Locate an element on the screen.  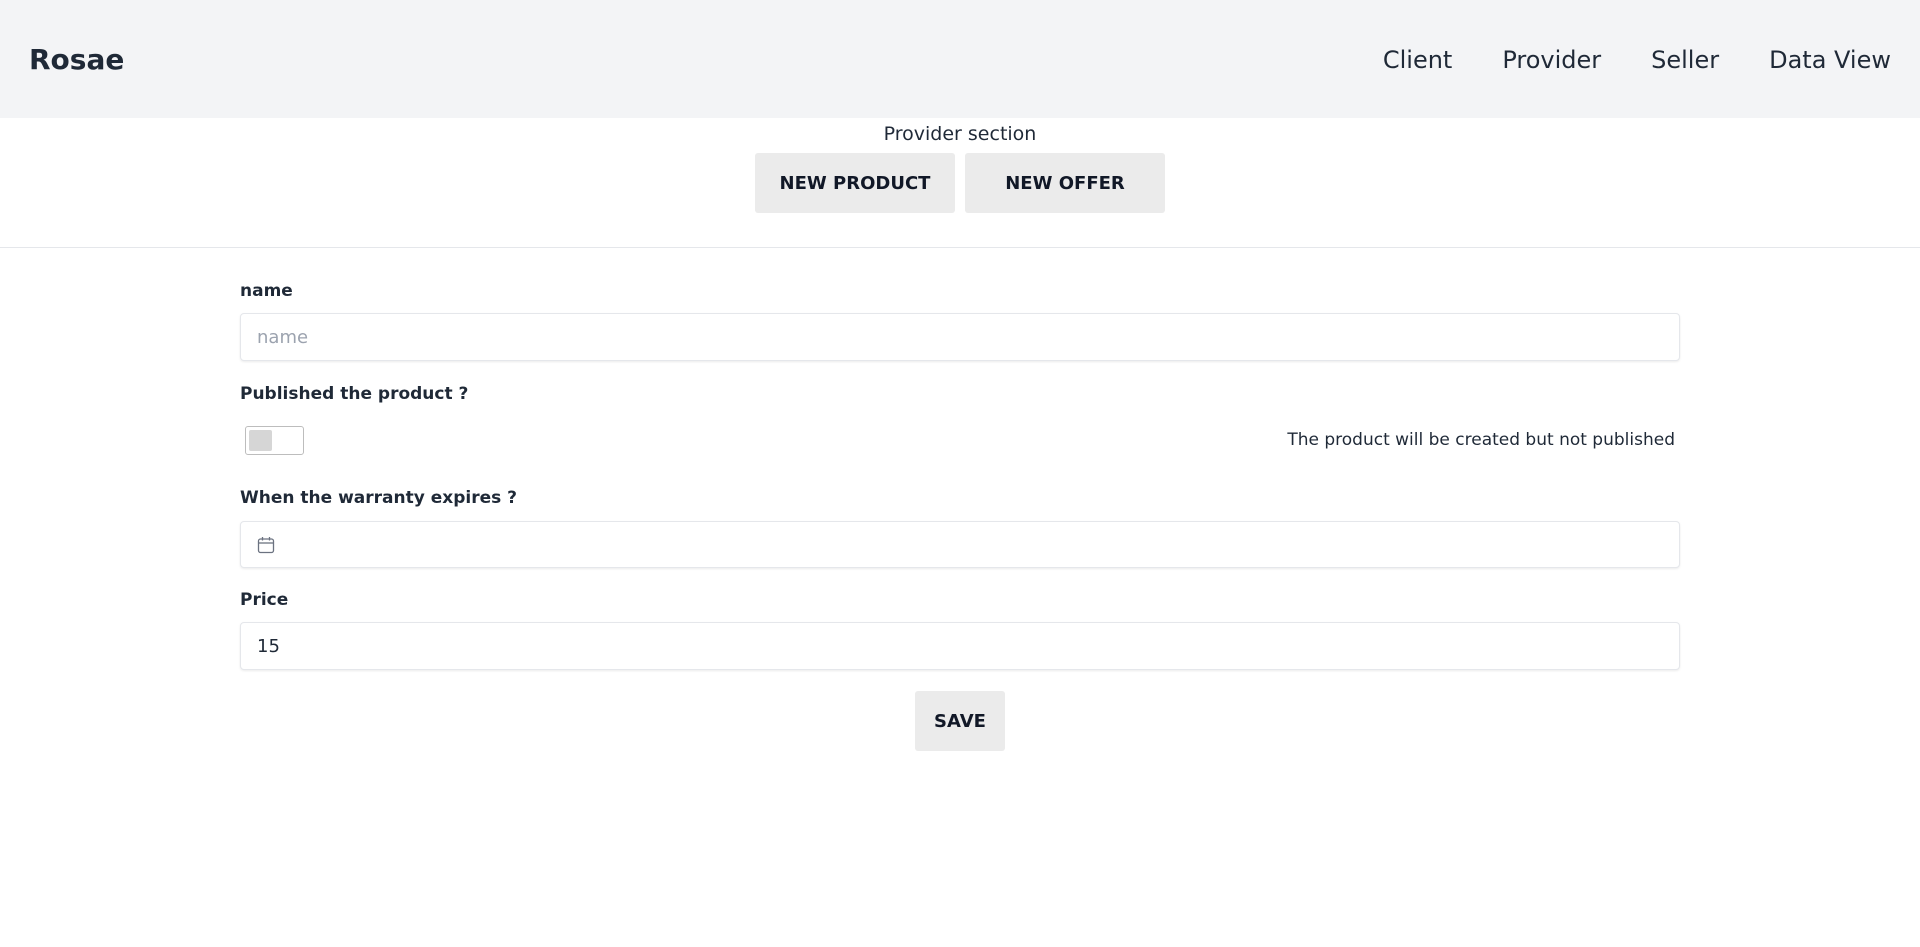
section-title: Provider section is located at coordinates (960, 134).